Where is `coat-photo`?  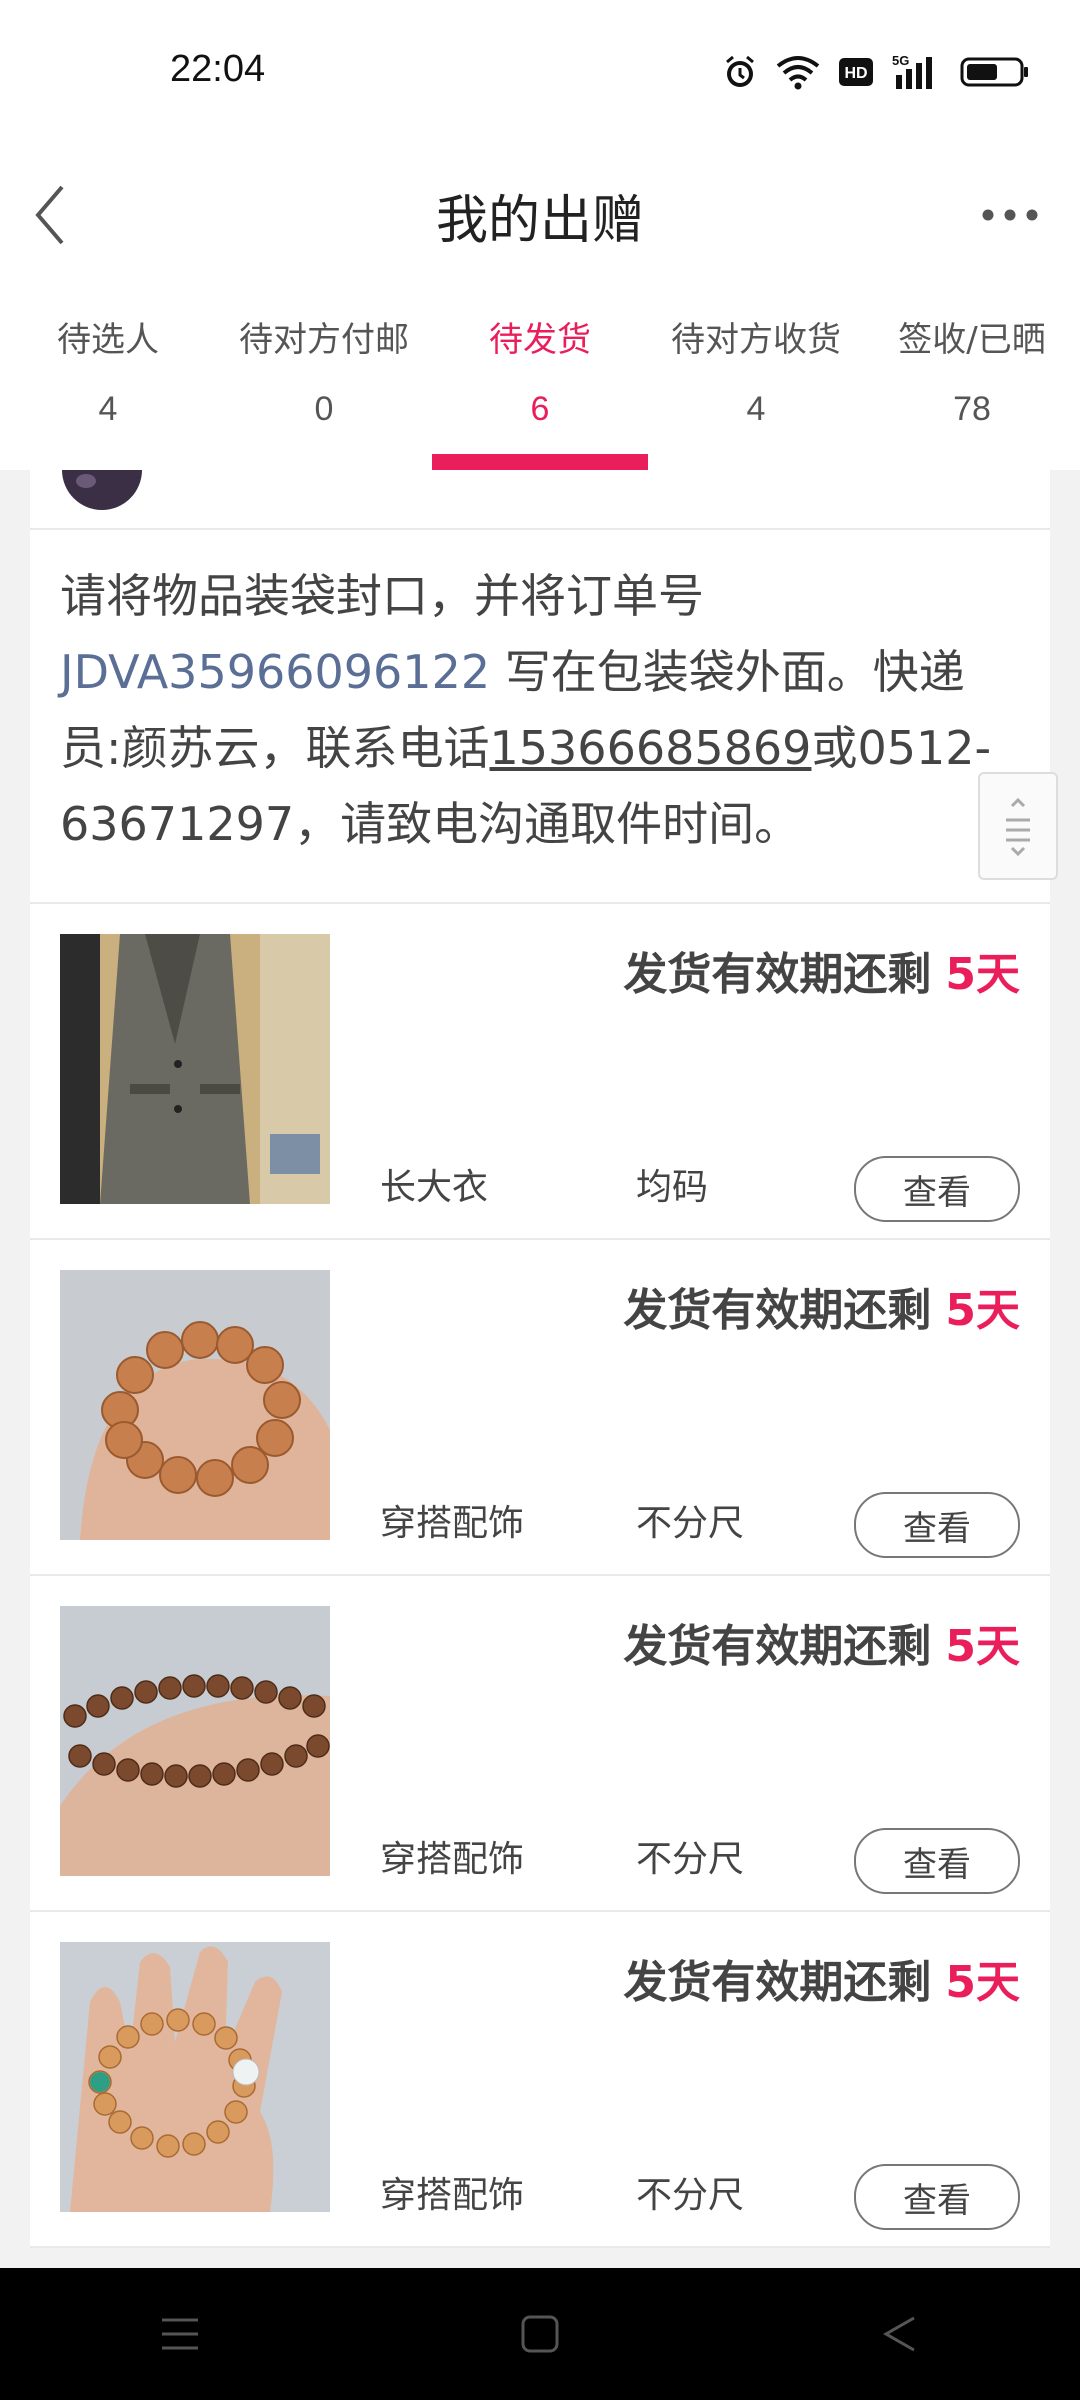
coat-photo is located at coordinates (195, 1069).